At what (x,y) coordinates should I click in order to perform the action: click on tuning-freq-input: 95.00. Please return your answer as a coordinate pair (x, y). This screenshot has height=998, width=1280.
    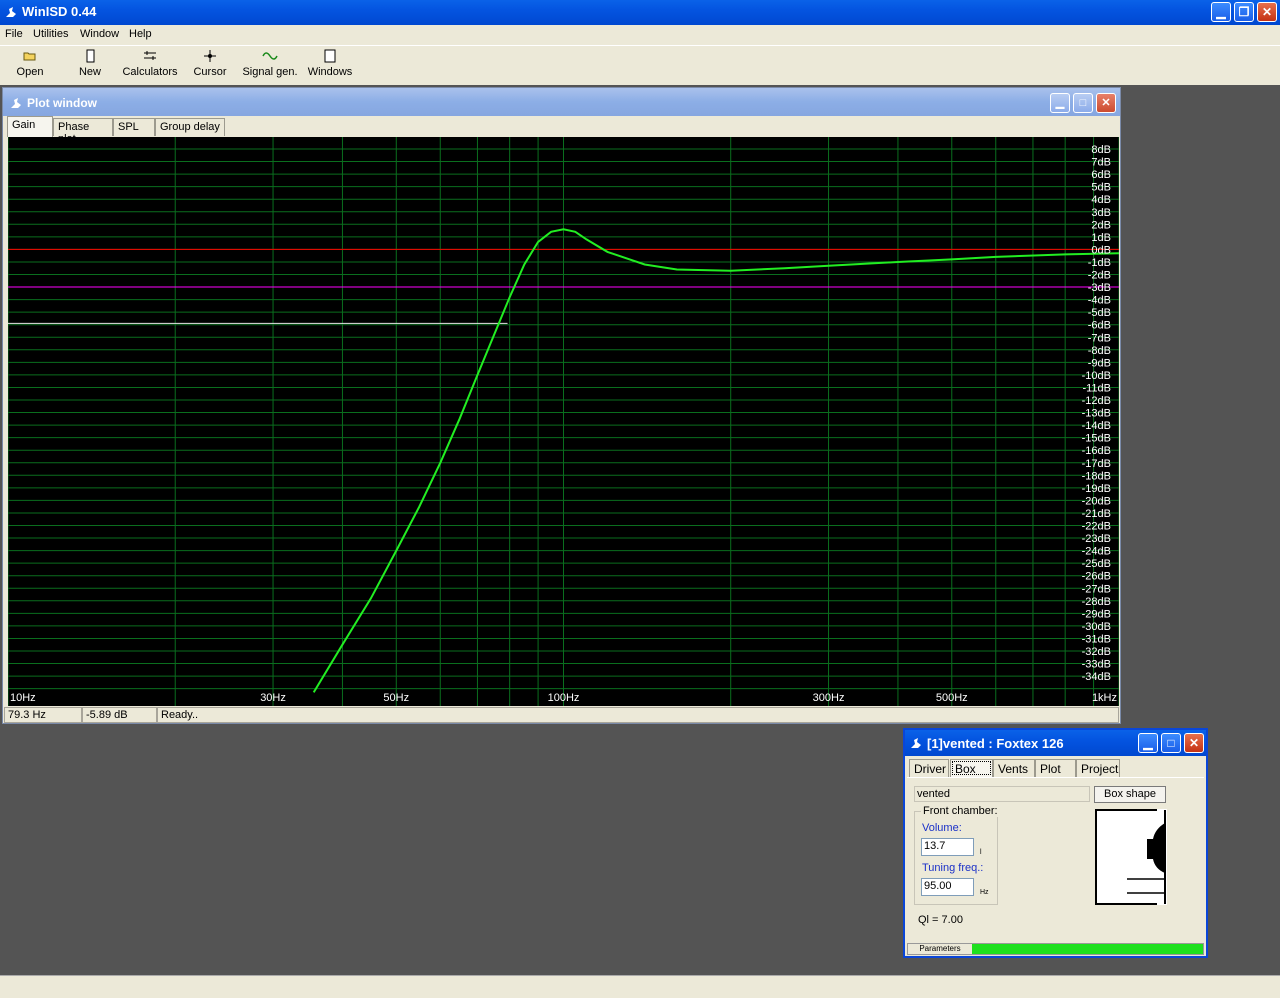
    Looking at the image, I should click on (947, 887).